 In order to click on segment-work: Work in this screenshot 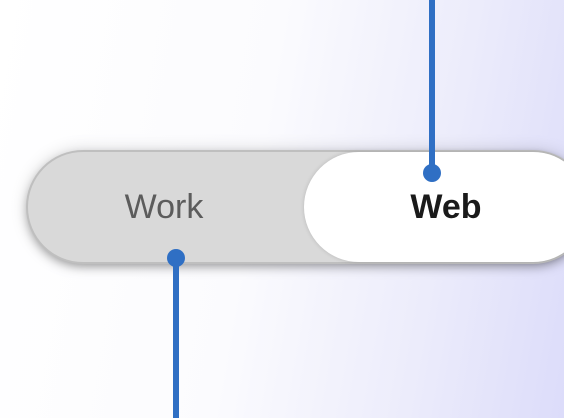, I will do `click(164, 207)`.